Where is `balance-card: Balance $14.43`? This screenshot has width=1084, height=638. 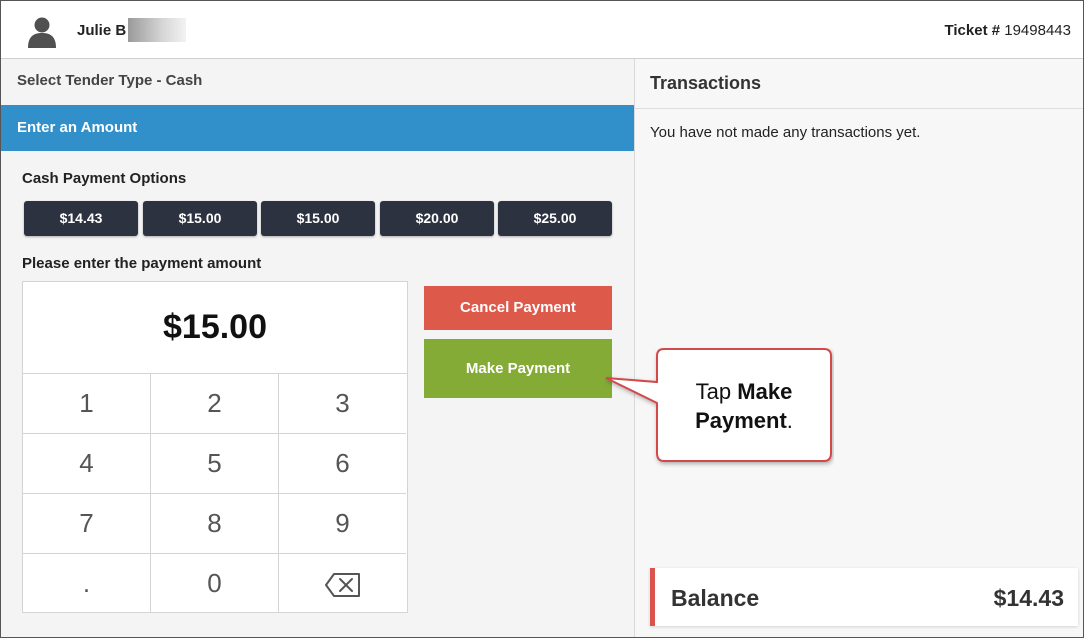
balance-card: Balance $14.43 is located at coordinates (864, 597).